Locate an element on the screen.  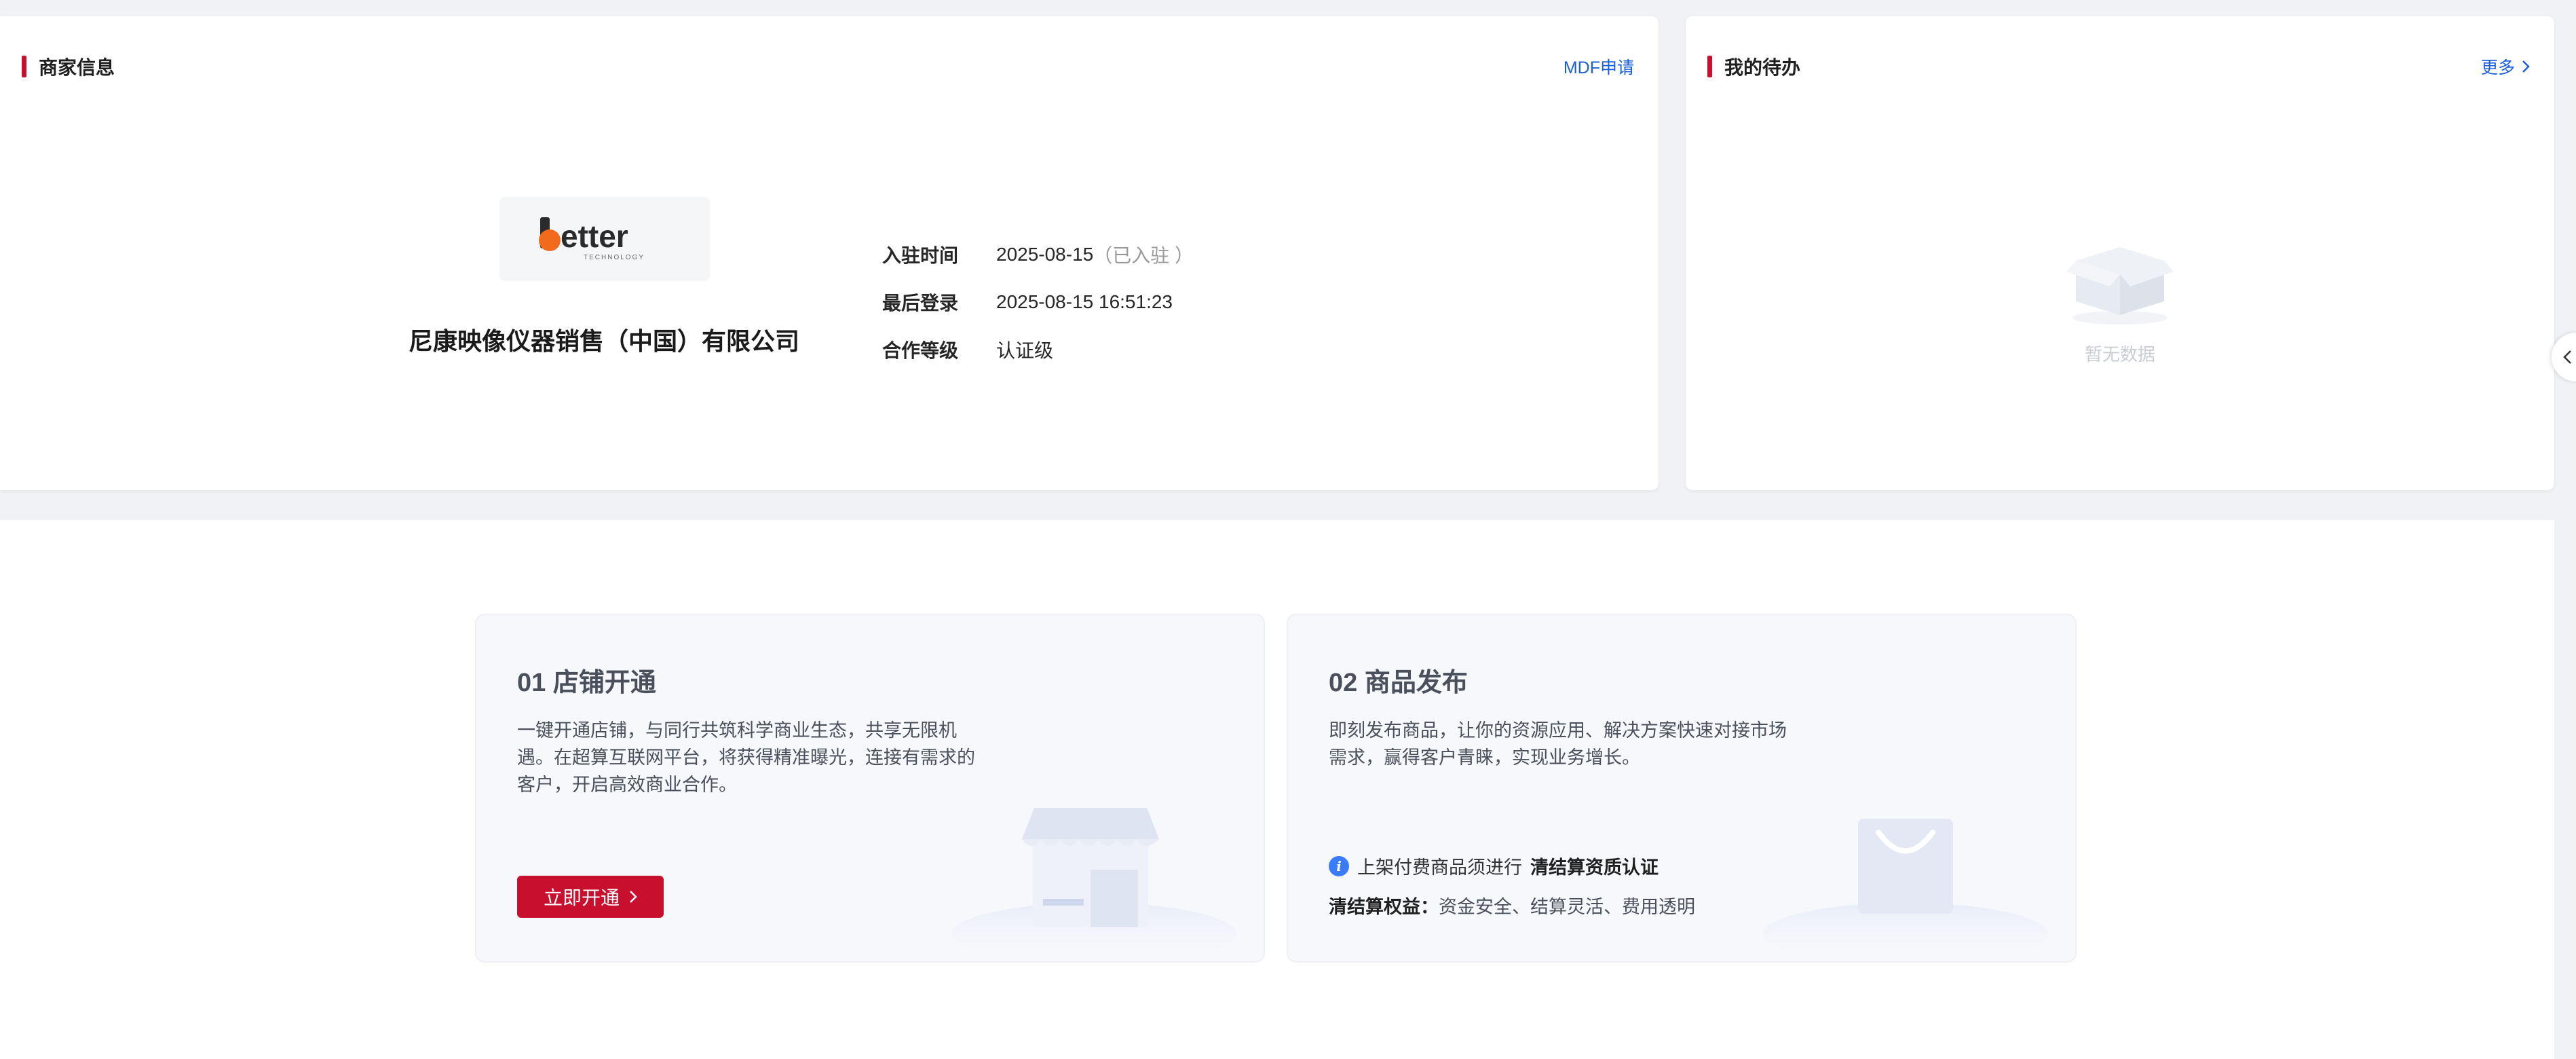
storefront-icon is located at coordinates (1093, 884).